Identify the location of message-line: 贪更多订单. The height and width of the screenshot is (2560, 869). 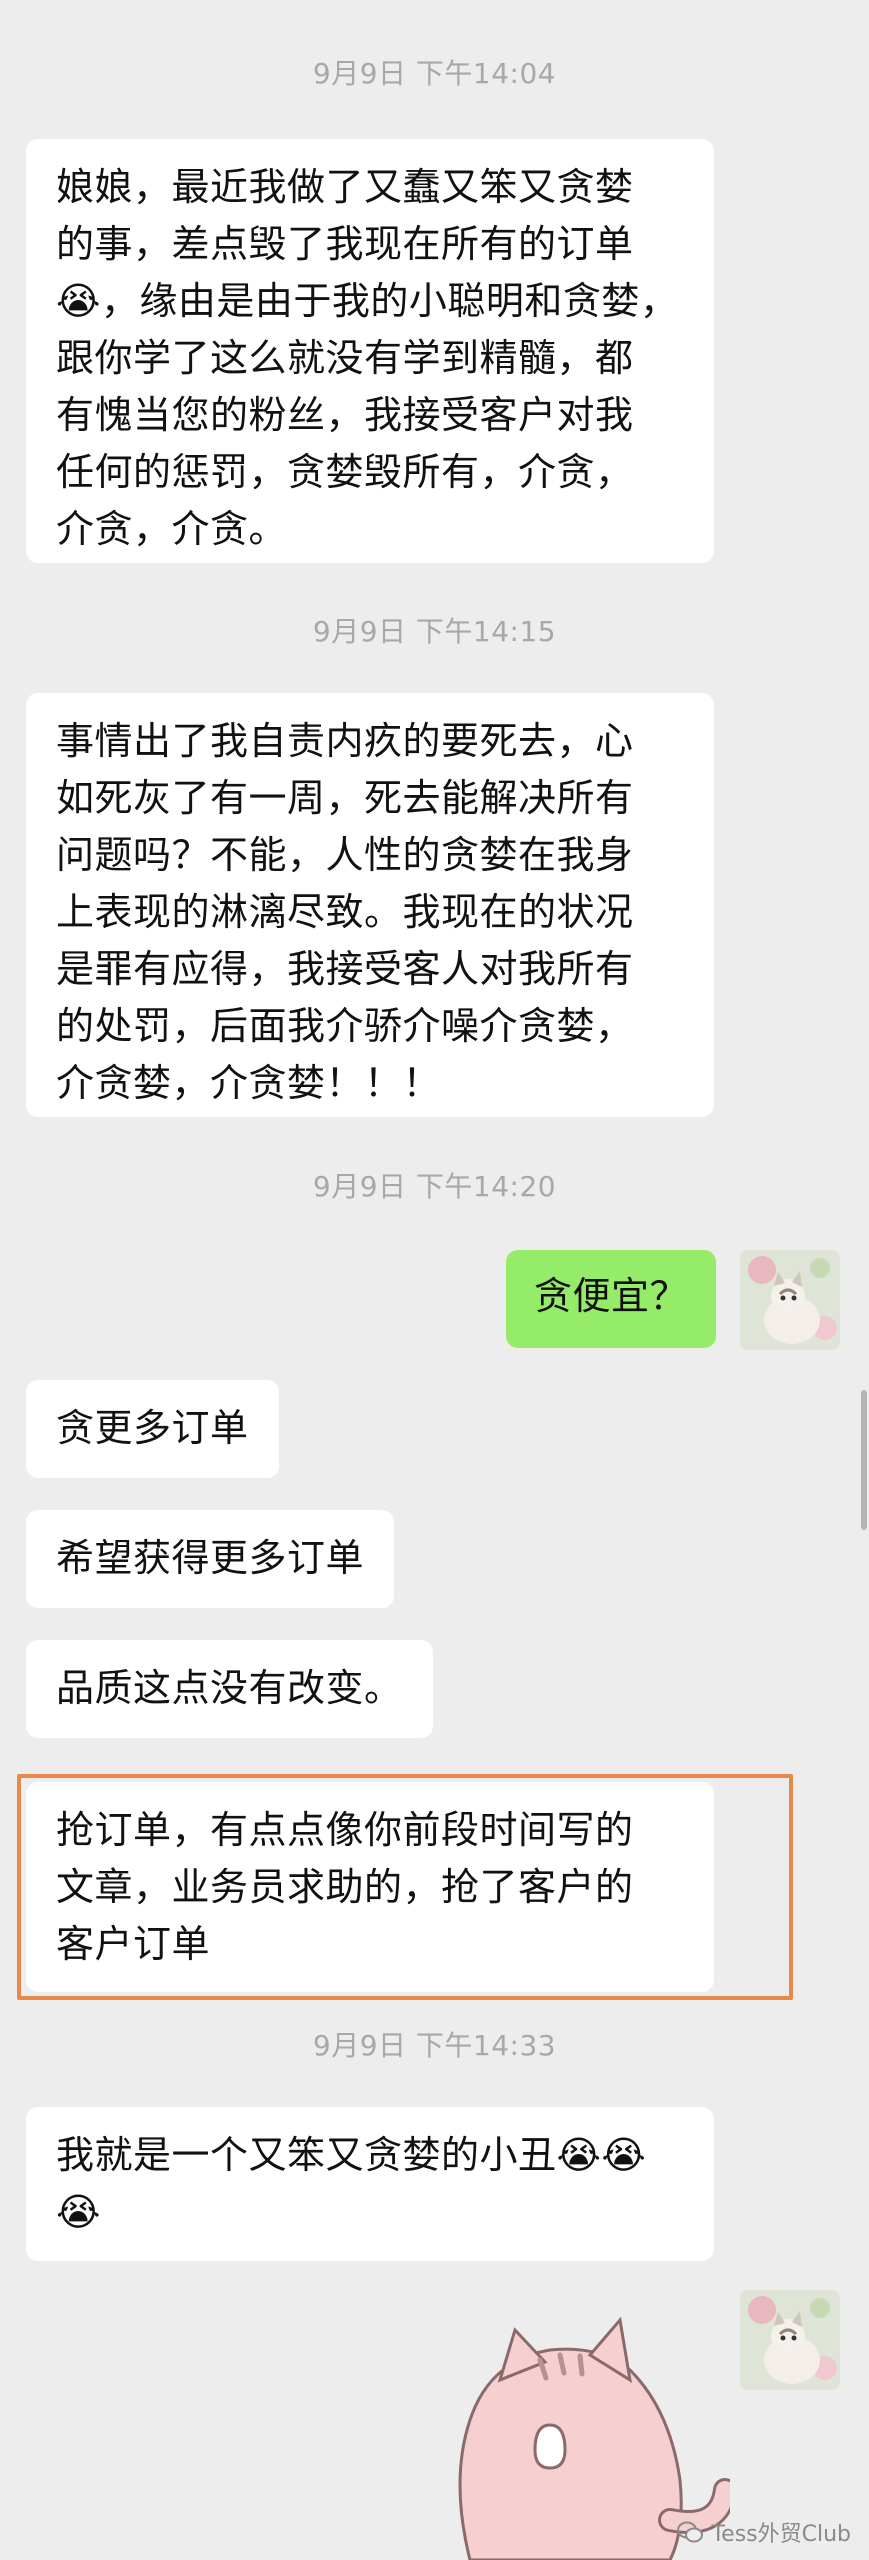
(152, 1428).